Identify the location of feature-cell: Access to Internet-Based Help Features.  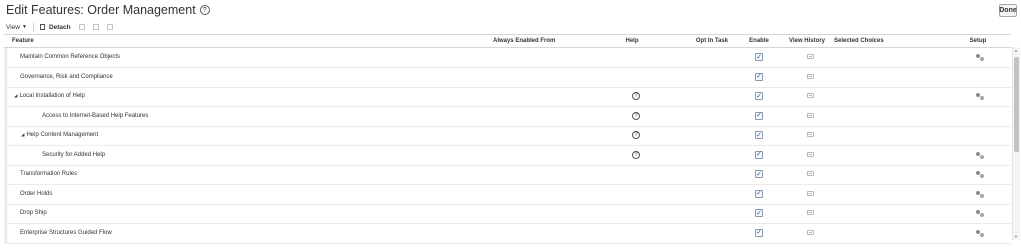
(95, 116).